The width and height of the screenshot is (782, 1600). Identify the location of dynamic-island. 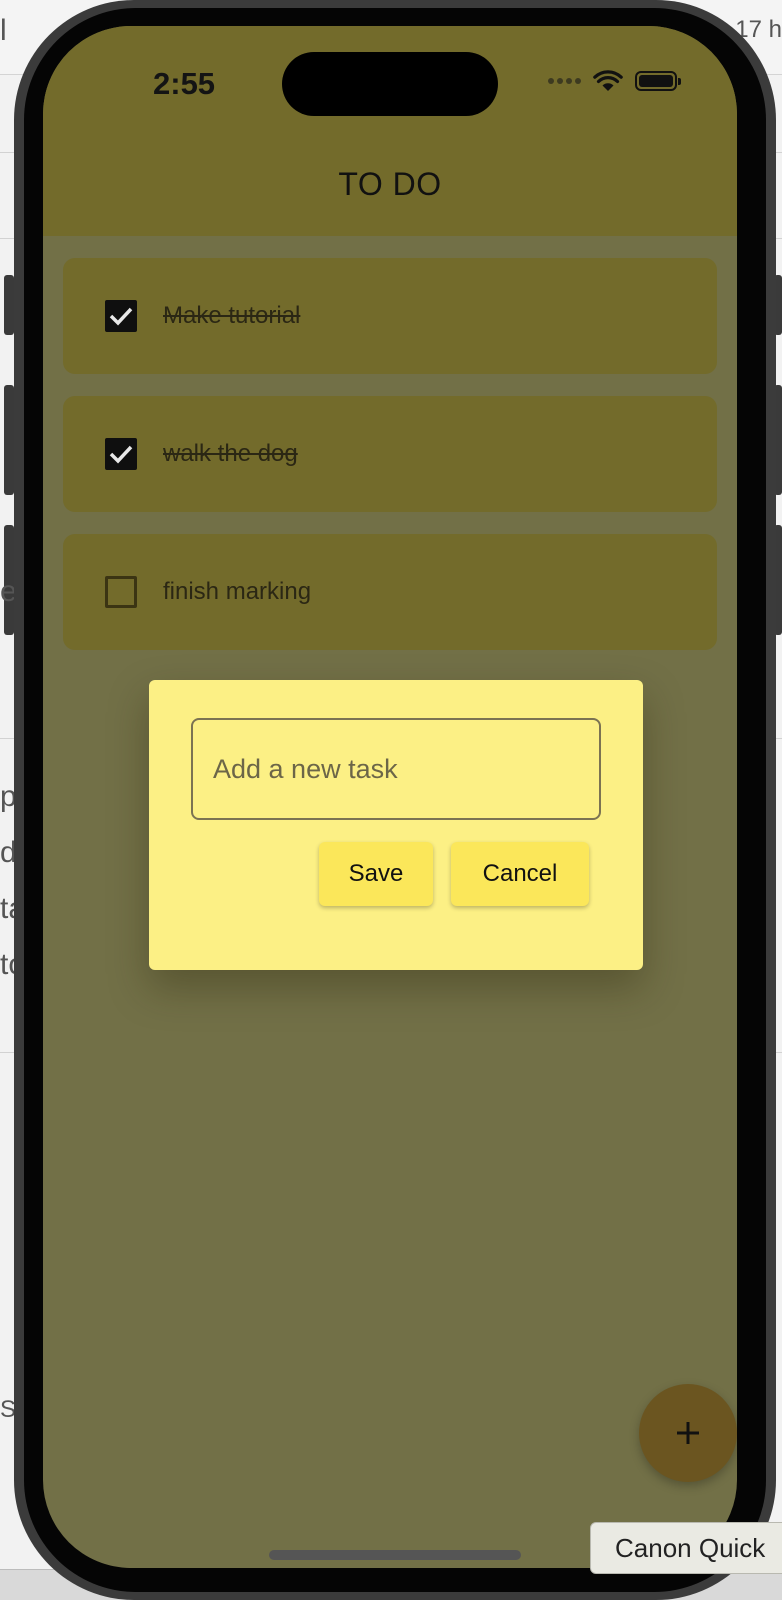
(390, 84).